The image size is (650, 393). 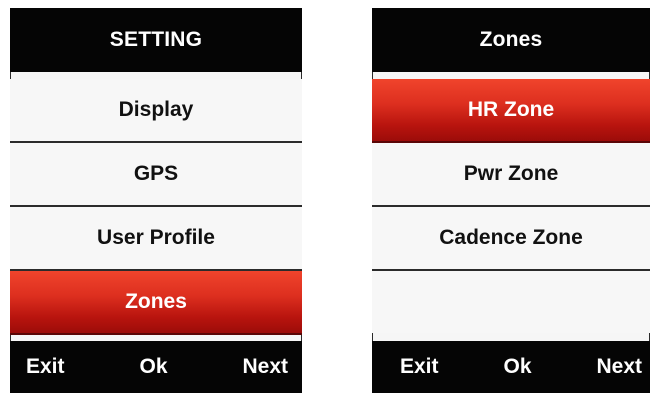 I want to click on menu-item-gps: GPS, so click(x=156, y=175).